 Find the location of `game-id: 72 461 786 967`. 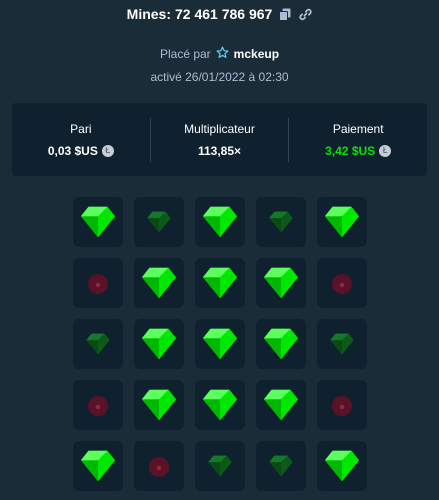

game-id: 72 461 786 967 is located at coordinates (224, 14).